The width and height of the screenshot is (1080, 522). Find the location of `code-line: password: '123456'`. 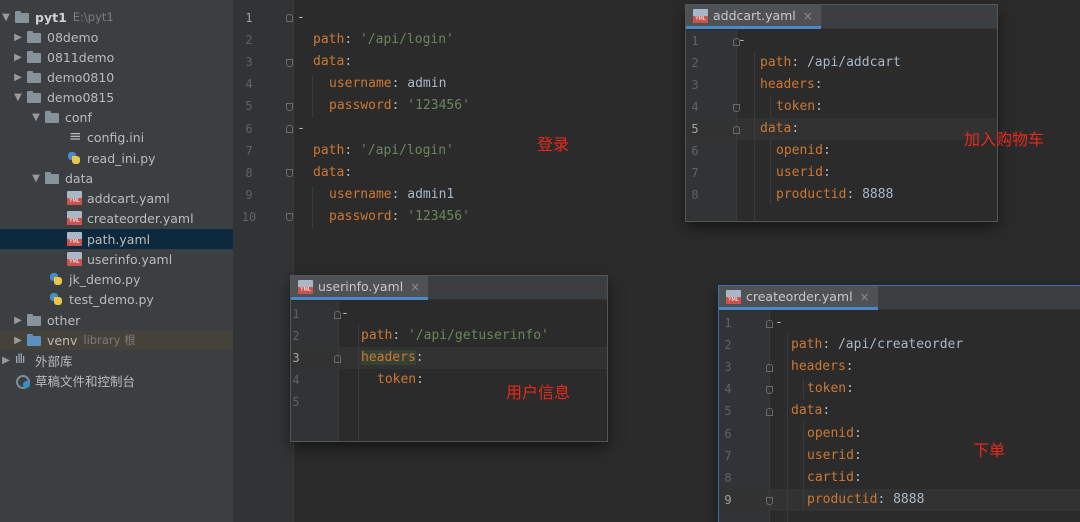

code-line: password: '123456' is located at coordinates (399, 105).